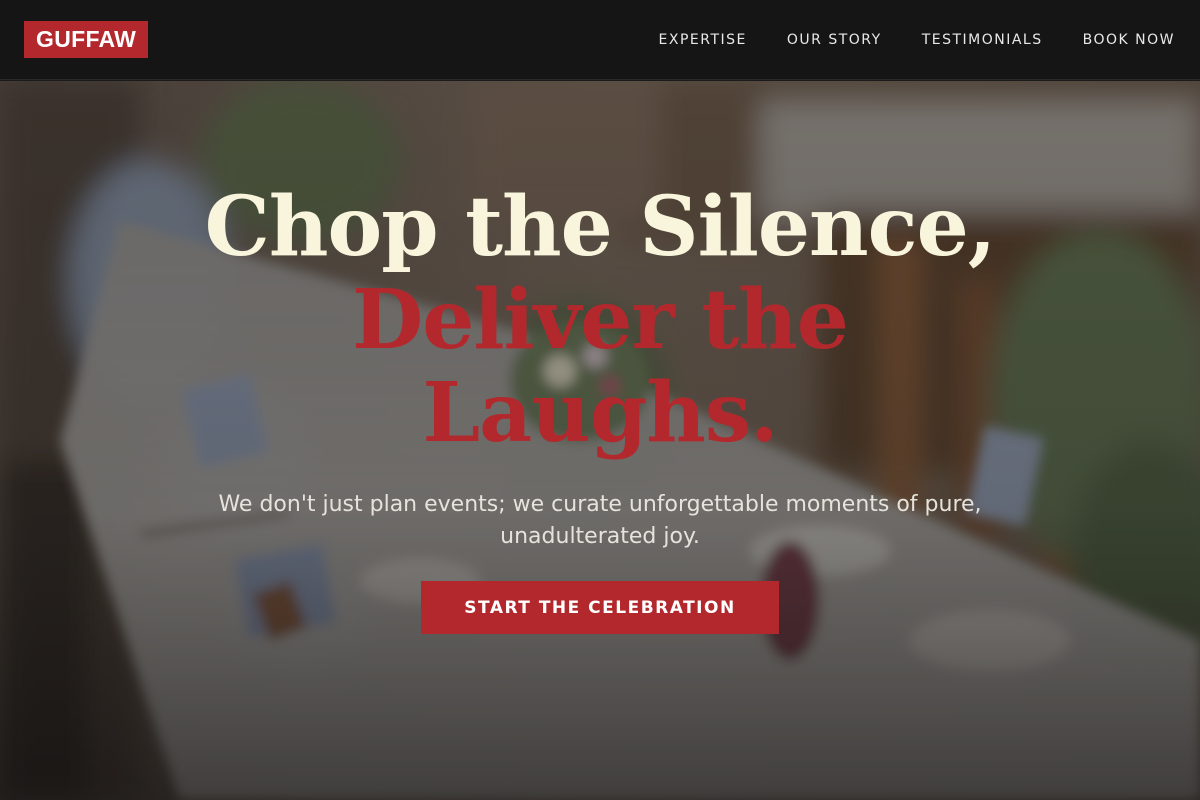 The image size is (1200, 800). I want to click on hero-headline-line1: Chop the Silence,, so click(600, 227).